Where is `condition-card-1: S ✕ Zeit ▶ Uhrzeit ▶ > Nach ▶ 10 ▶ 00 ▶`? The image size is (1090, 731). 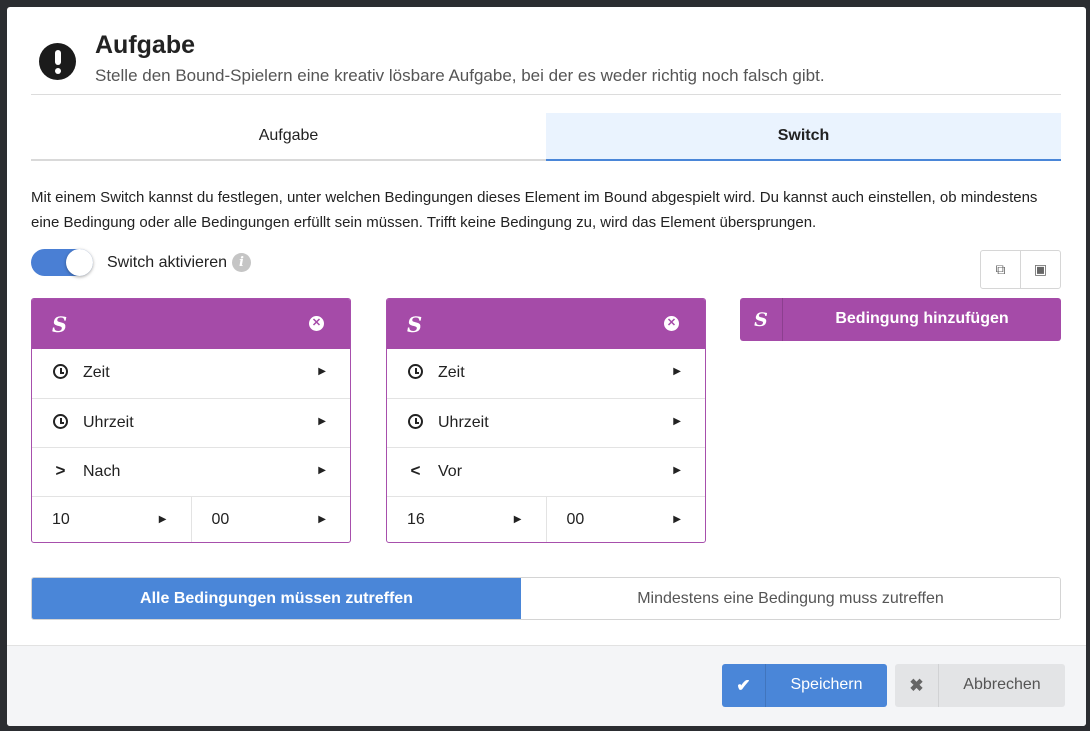 condition-card-1: S ✕ Zeit ▶ Uhrzeit ▶ > Nach ▶ 10 ▶ 00 ▶ is located at coordinates (191, 420).